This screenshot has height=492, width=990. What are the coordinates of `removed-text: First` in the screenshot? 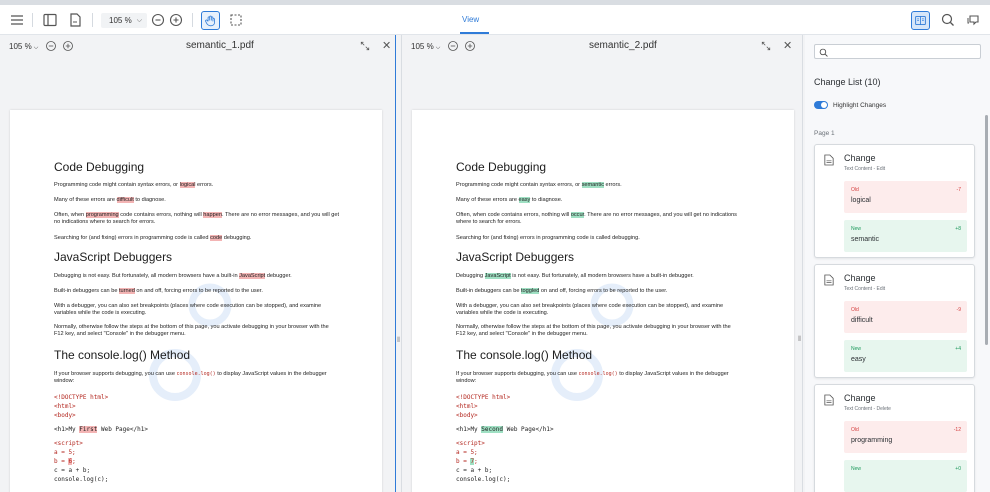 It's located at (88, 429).